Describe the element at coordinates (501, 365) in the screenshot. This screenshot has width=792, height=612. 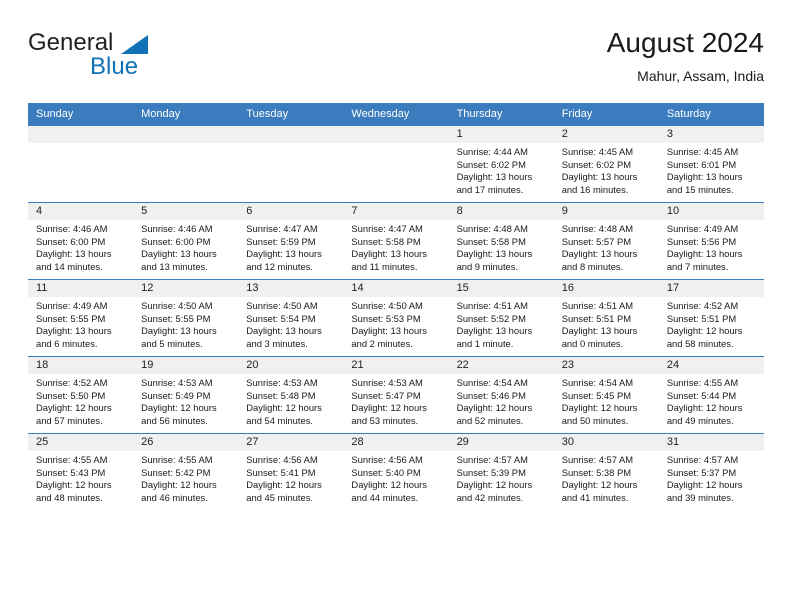
I see `day-number: 22` at that location.